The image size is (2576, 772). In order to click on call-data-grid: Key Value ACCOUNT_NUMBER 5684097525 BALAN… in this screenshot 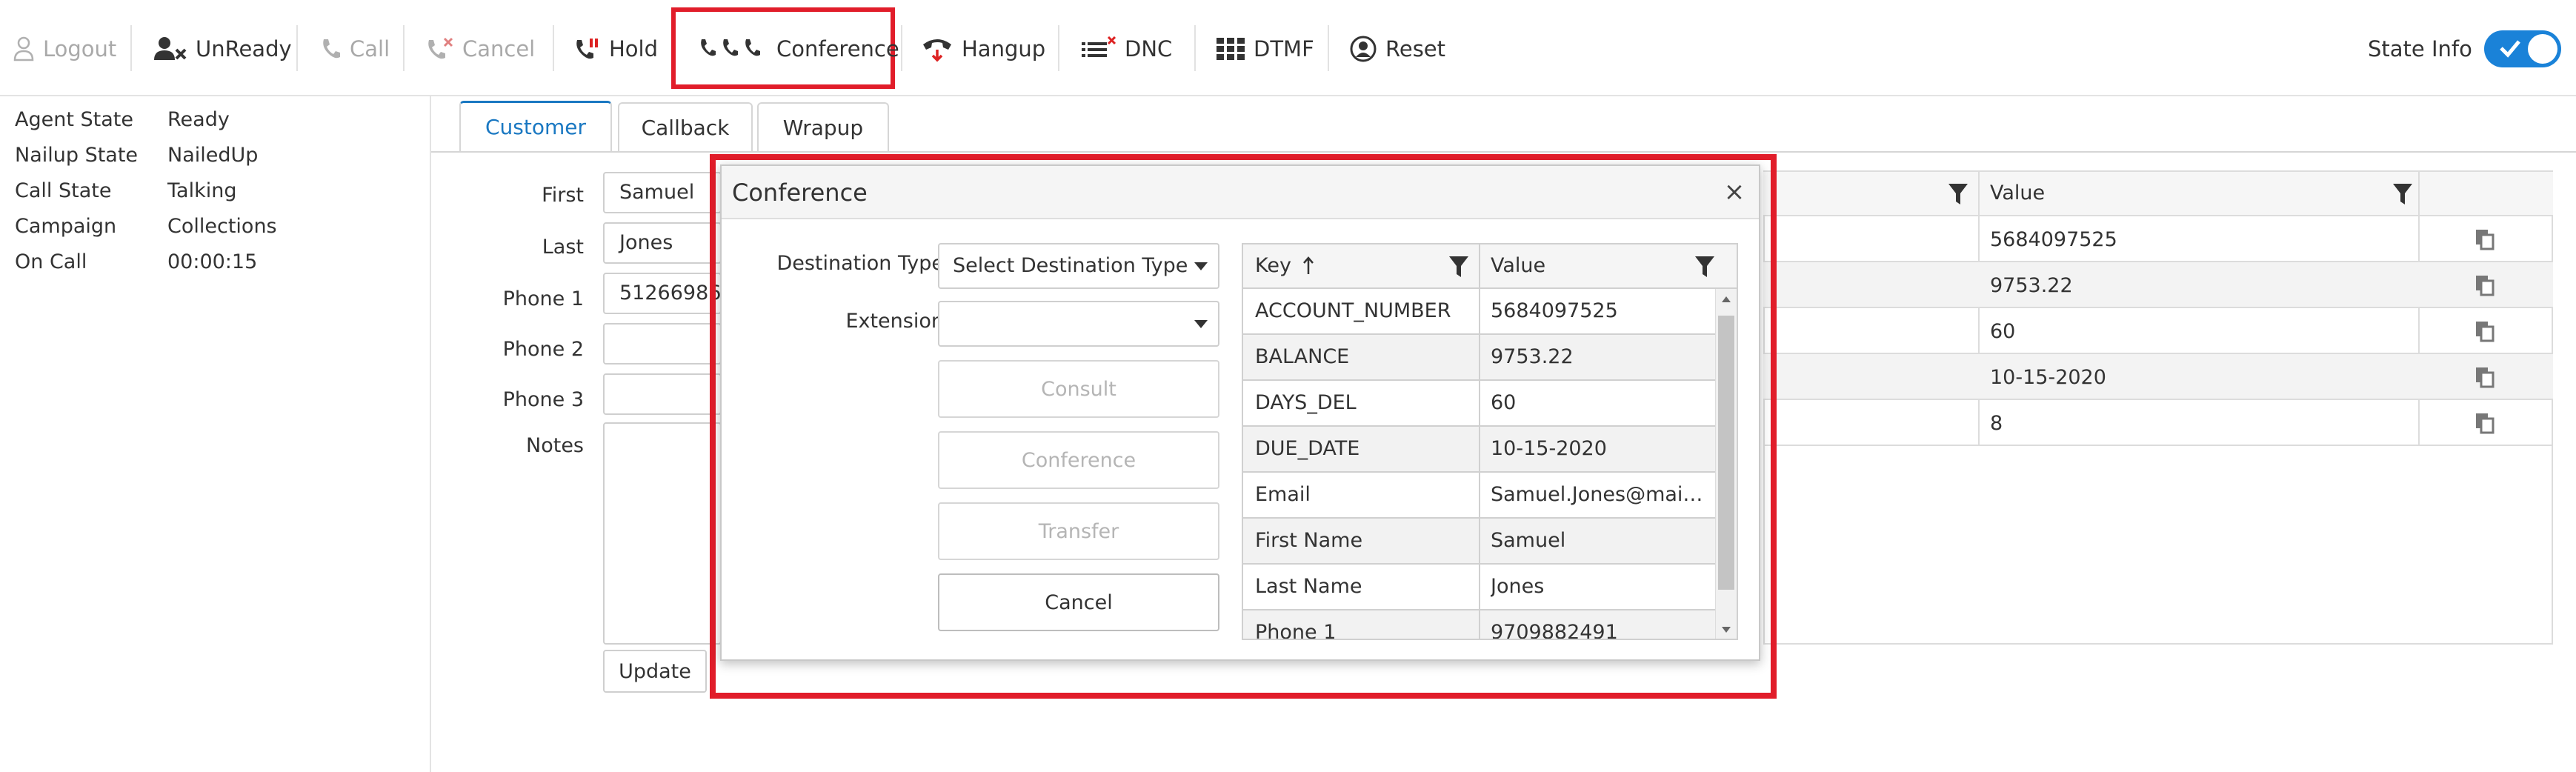, I will do `click(1490, 441)`.